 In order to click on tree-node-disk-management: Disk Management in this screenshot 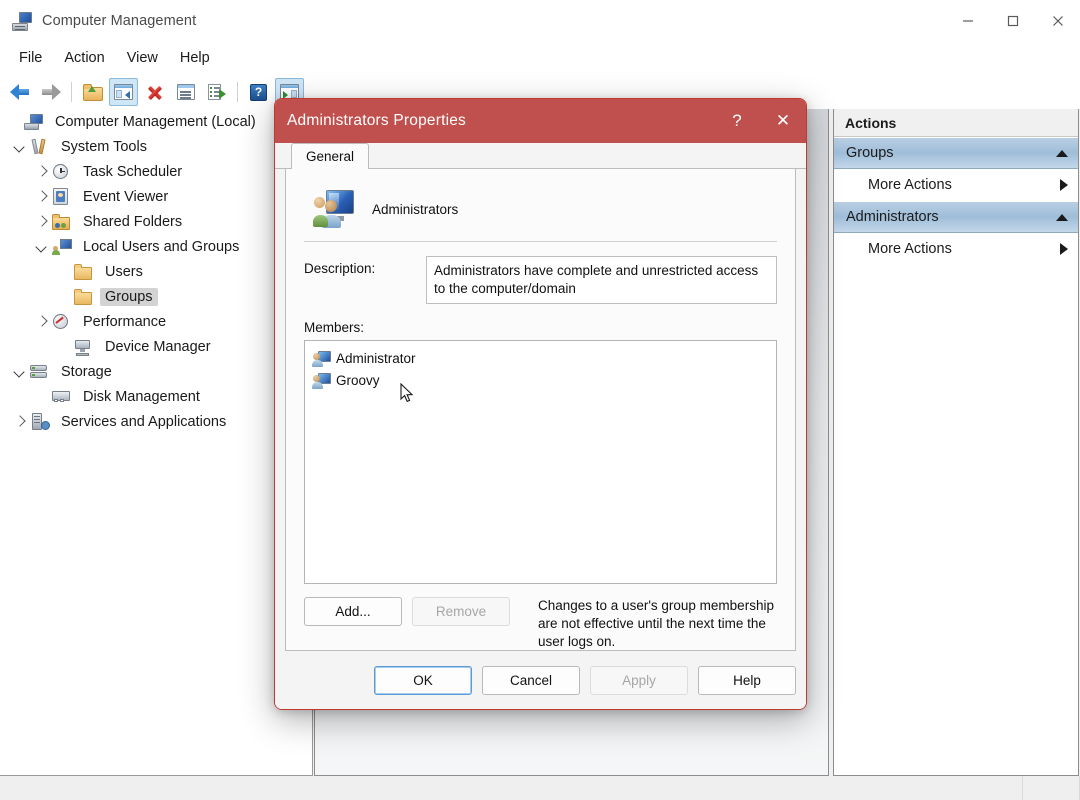, I will do `click(156, 396)`.